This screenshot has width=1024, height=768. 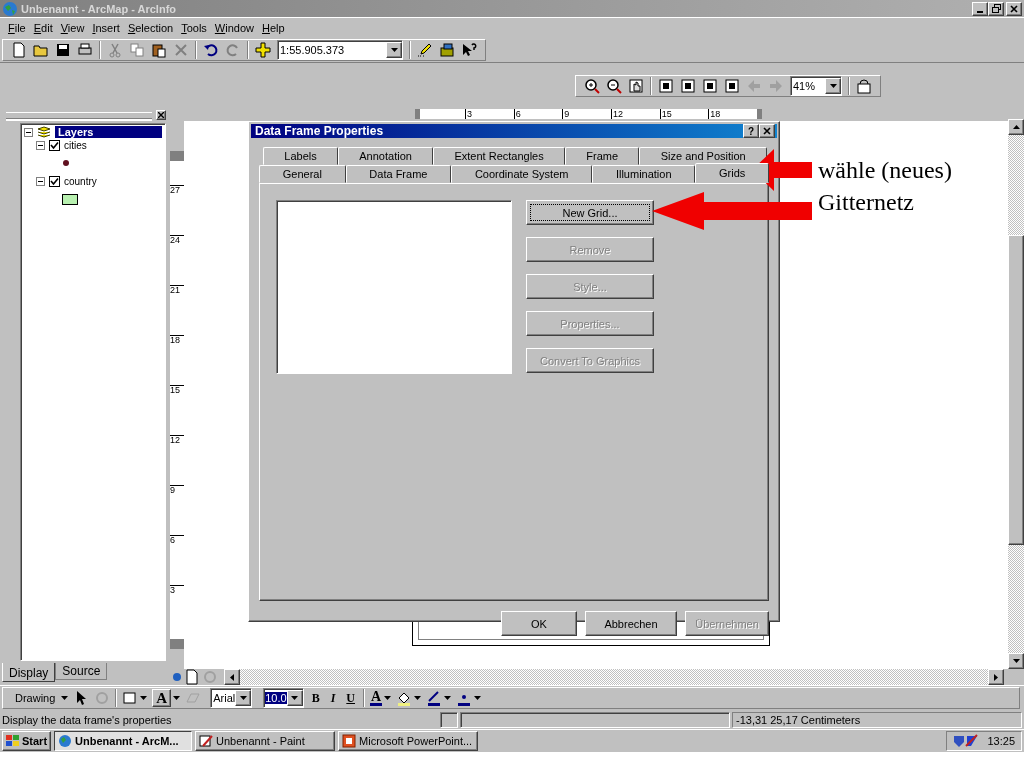 What do you see at coordinates (17, 28) in the screenshot?
I see `menu-item: File` at bounding box center [17, 28].